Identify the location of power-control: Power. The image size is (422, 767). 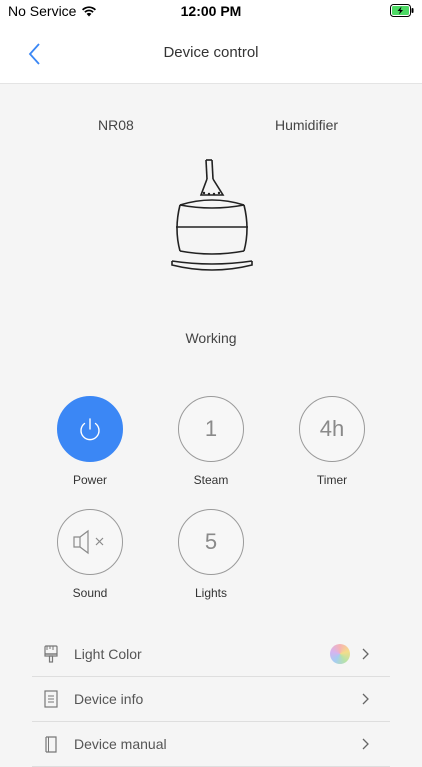
(90, 441).